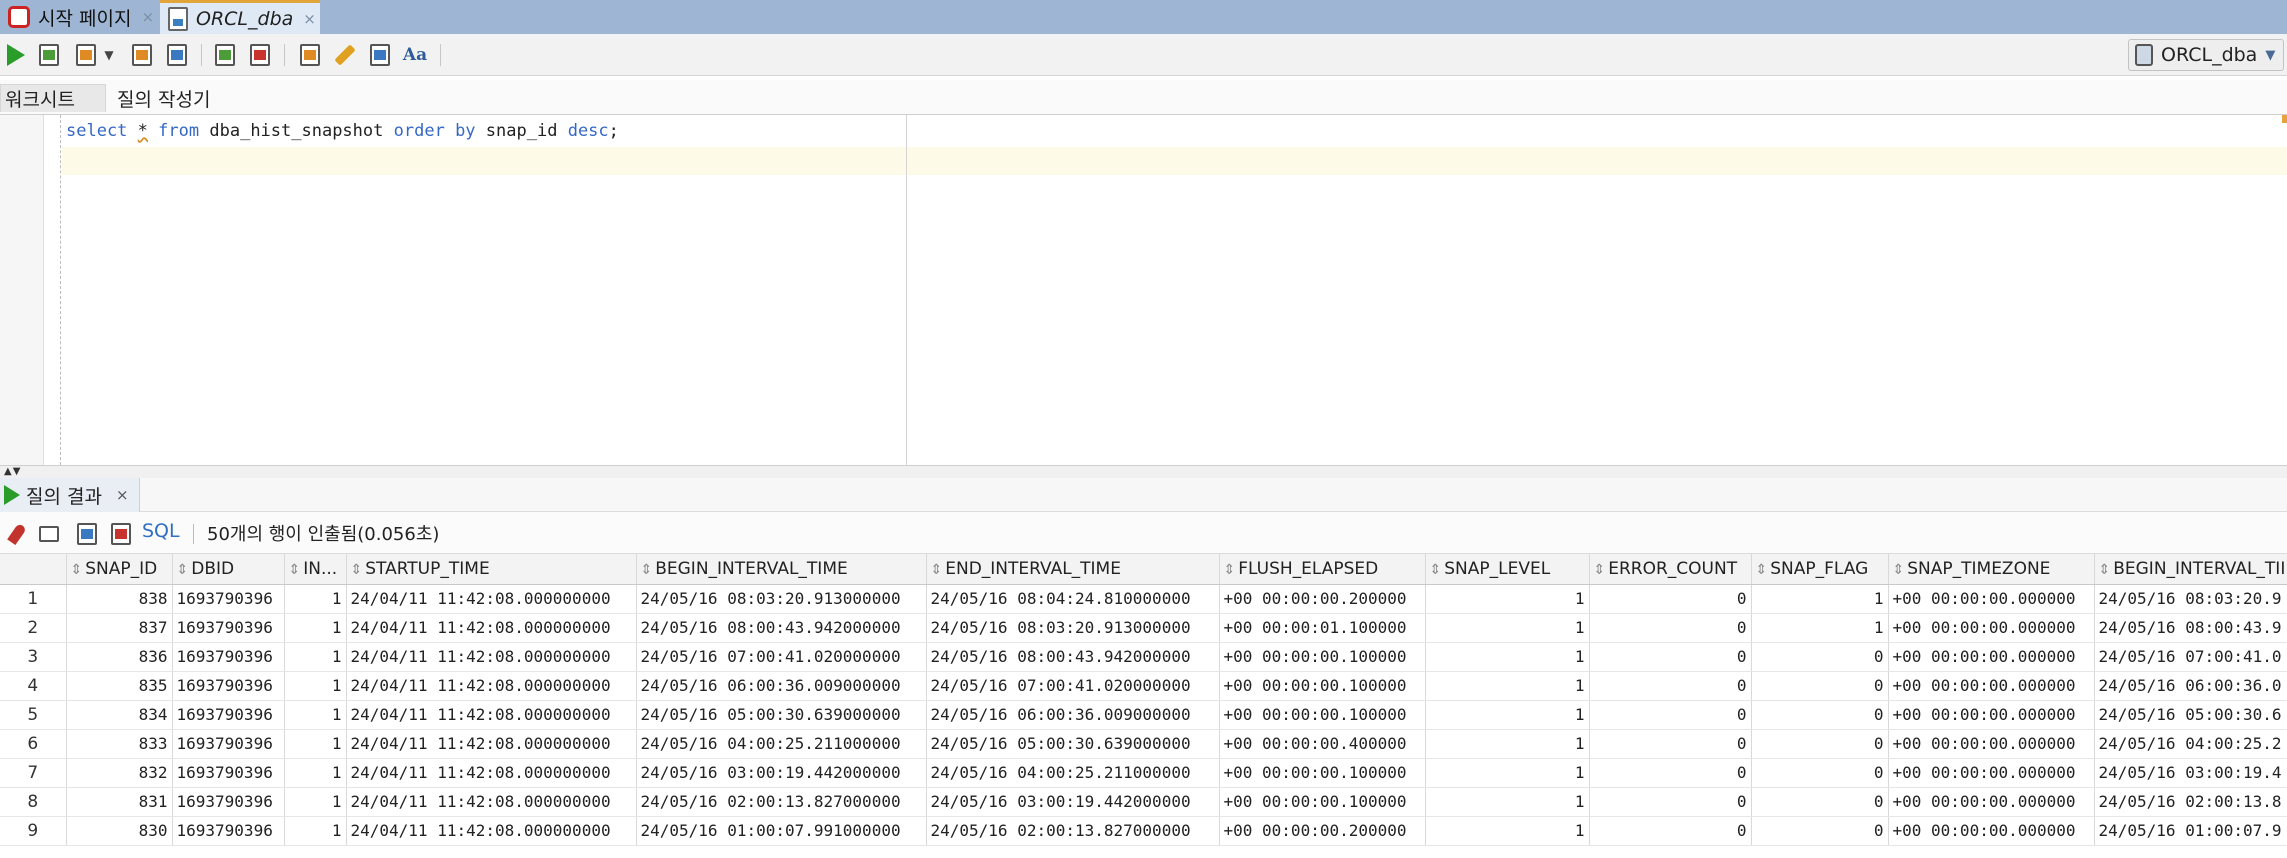 The width and height of the screenshot is (2287, 858). Describe the element at coordinates (33, 628) in the screenshot. I see `row-number: 2` at that location.